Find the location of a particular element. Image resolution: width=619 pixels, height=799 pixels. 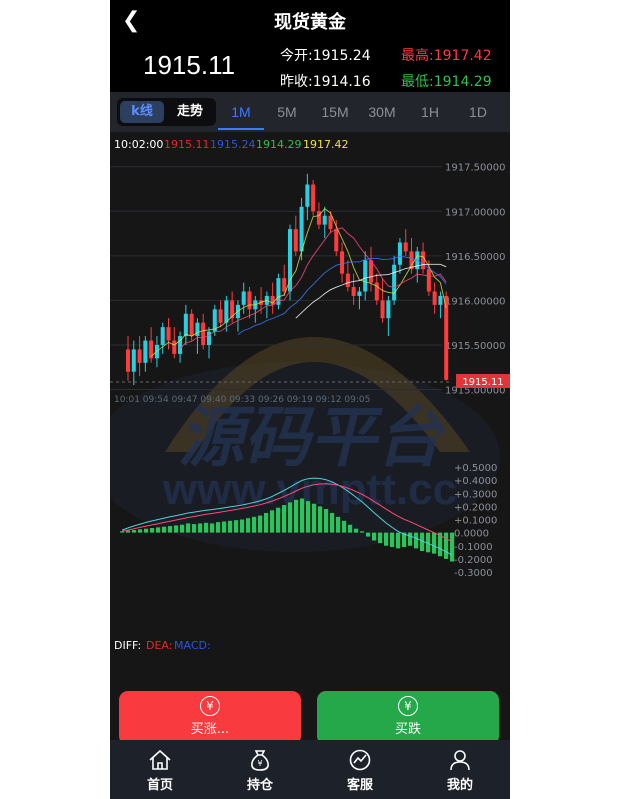

tab-positions: ¥ 持仓 is located at coordinates (260, 768).